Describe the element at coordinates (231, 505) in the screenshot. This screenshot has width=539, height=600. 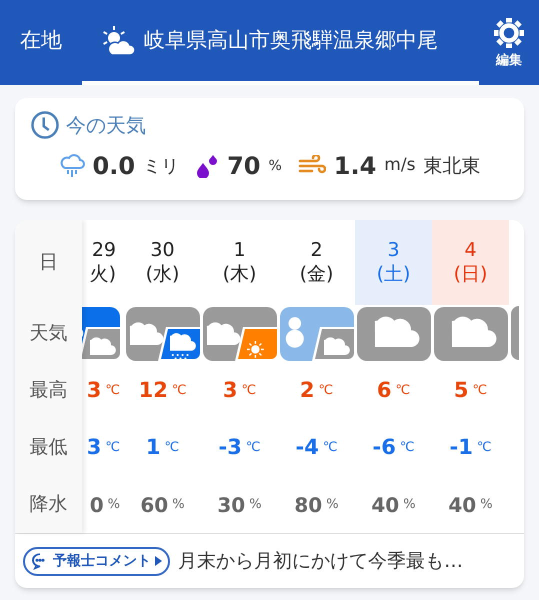
I see `precip-value: 30` at that location.